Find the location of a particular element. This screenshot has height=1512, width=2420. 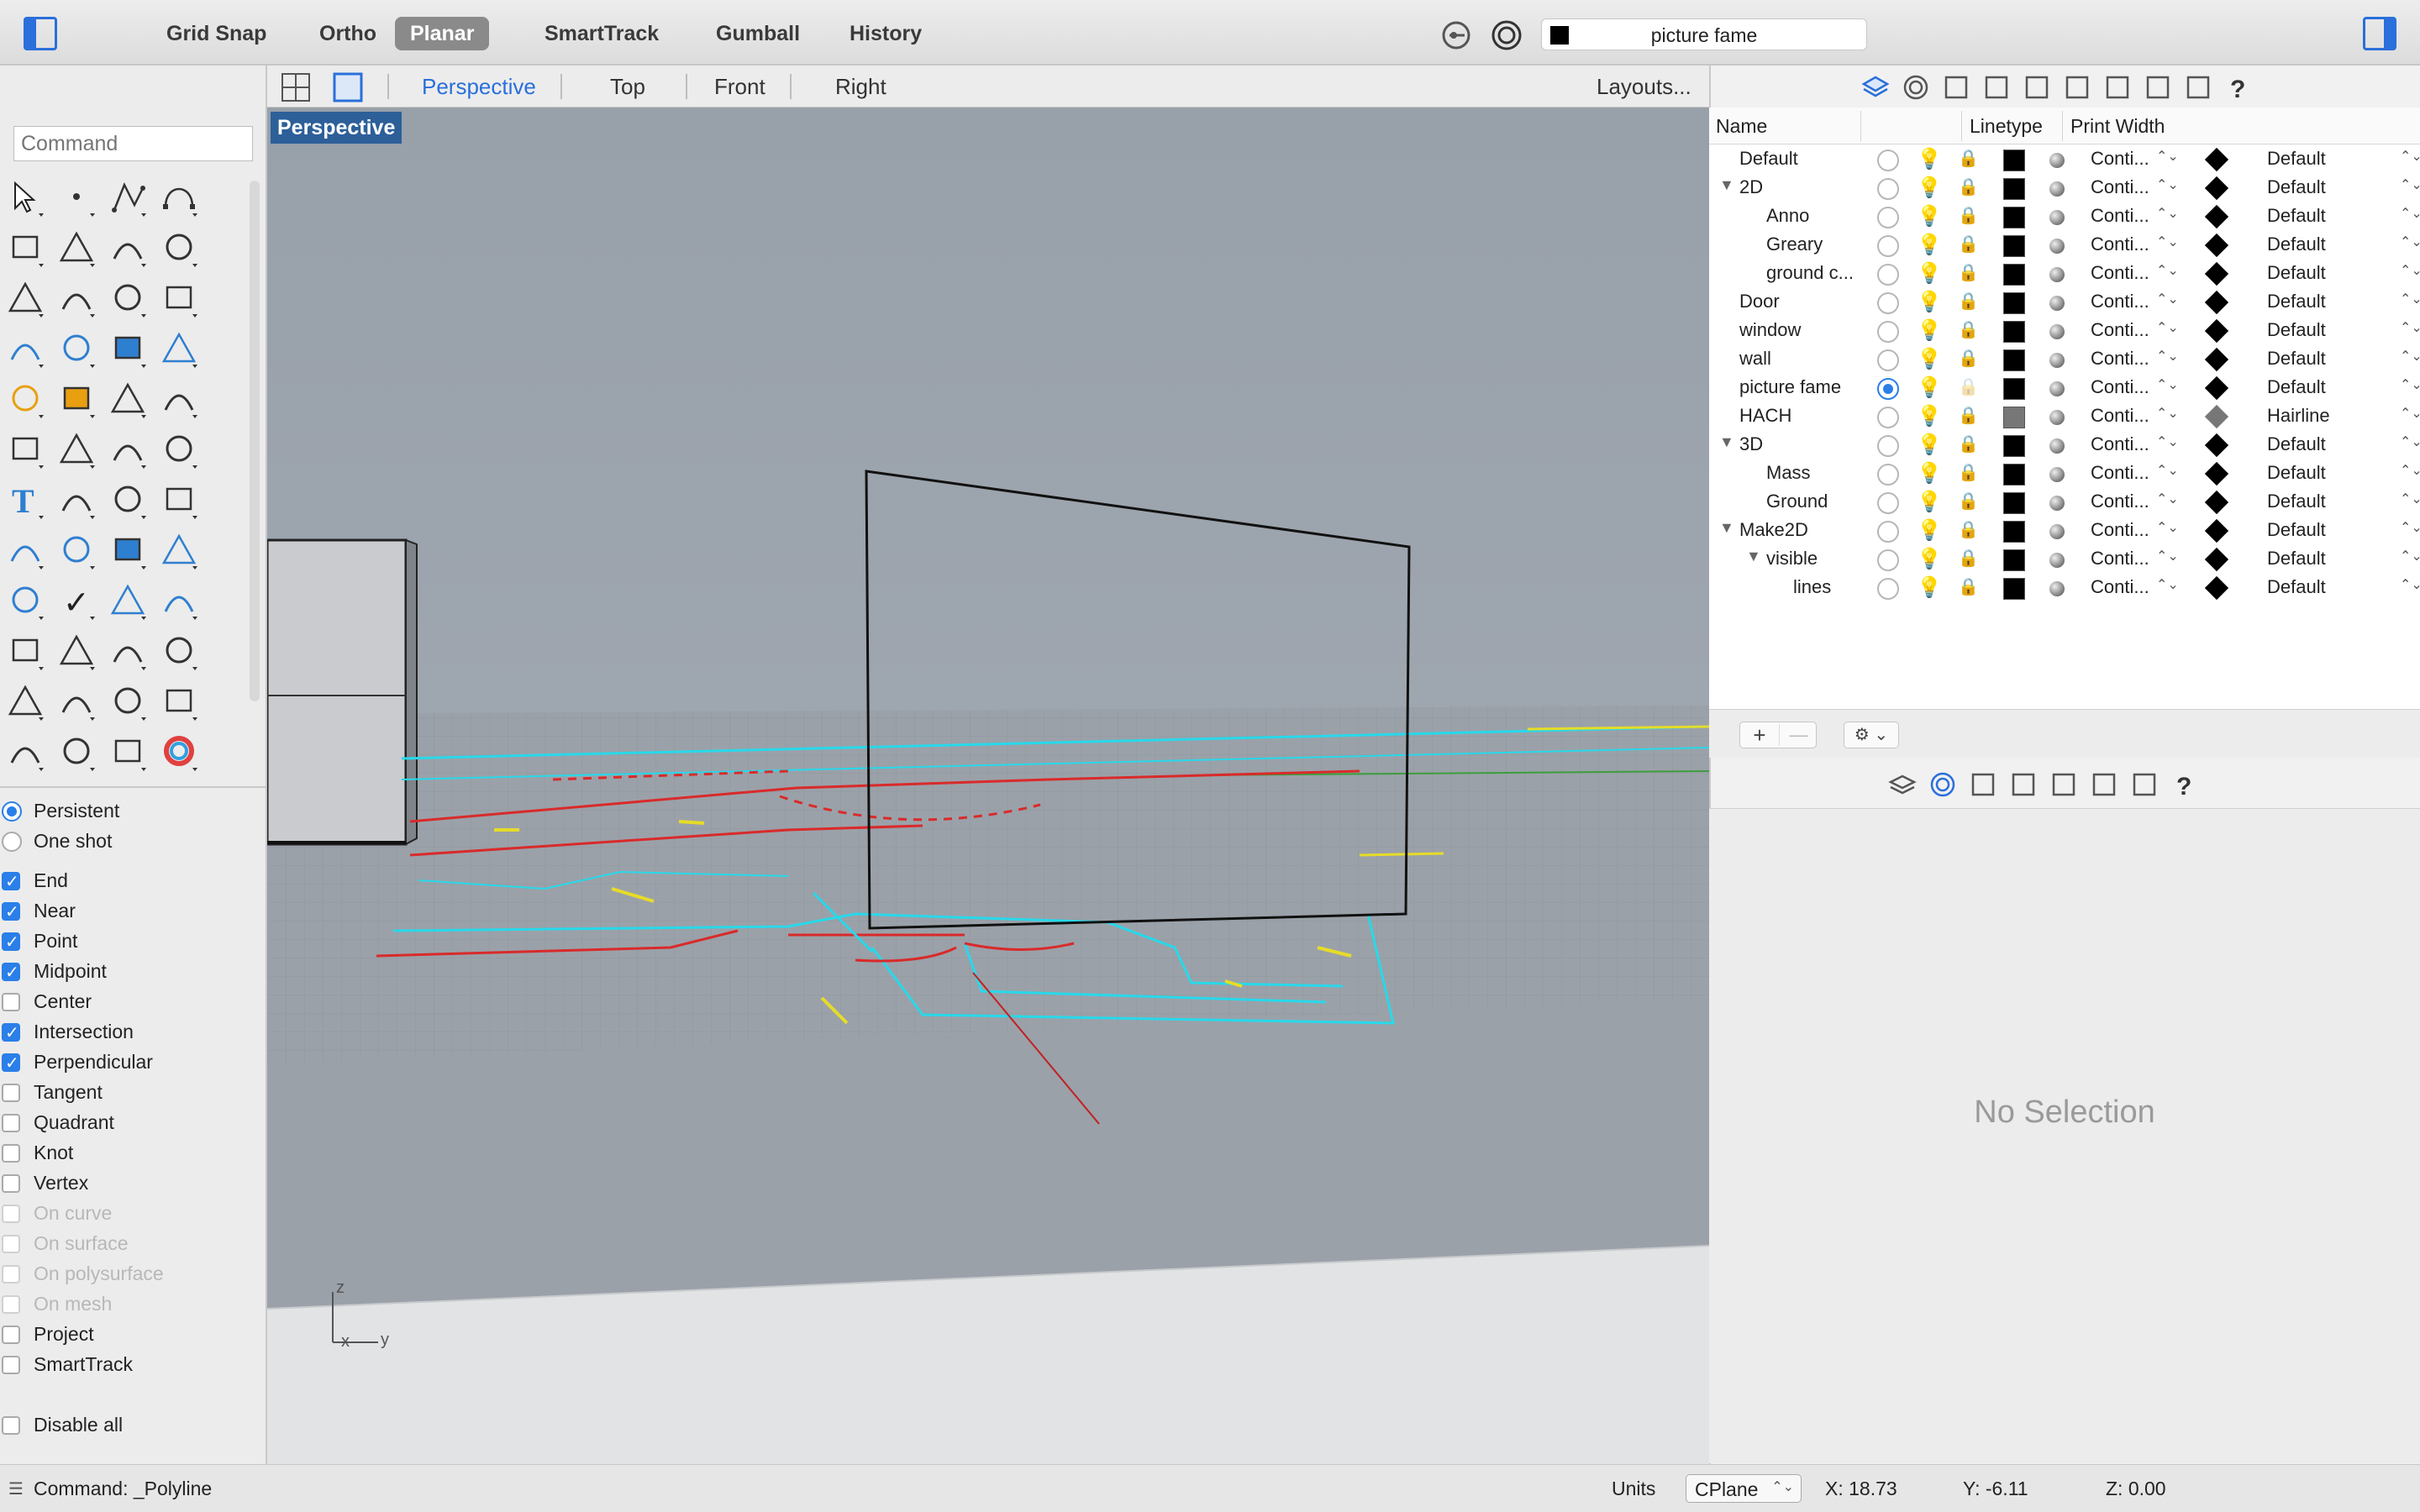

surface-from-points-icon is located at coordinates (129, 298).